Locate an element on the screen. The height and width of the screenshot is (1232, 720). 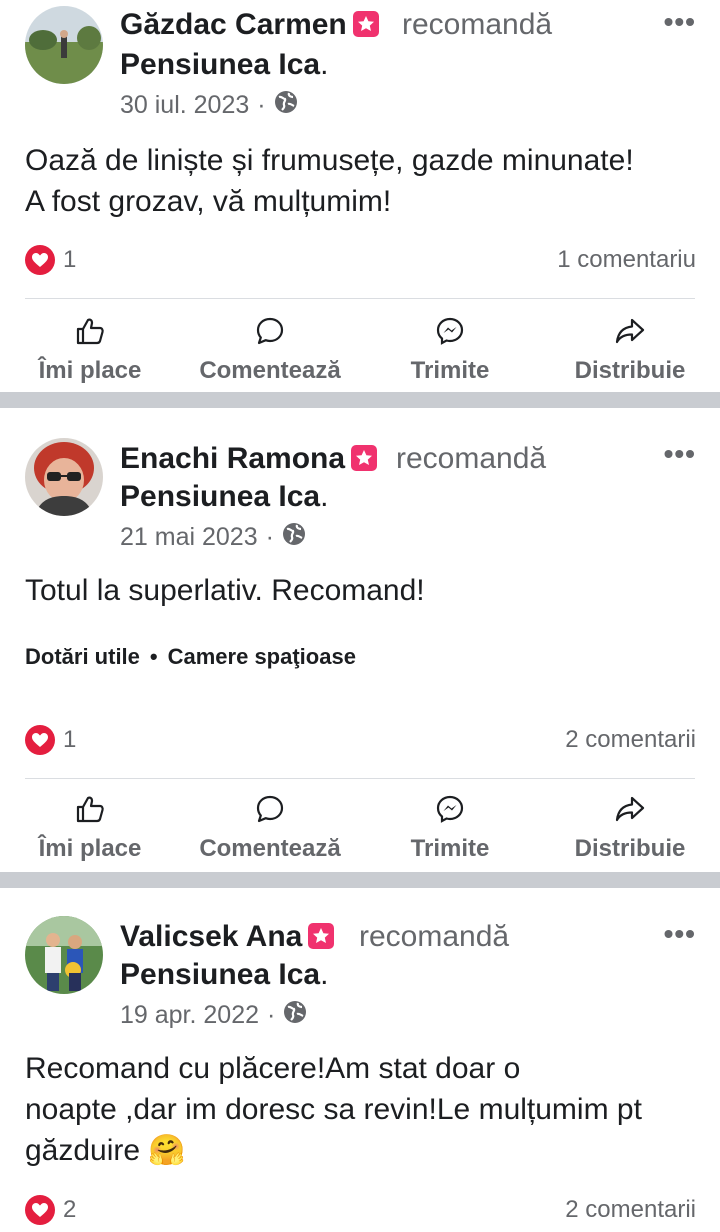
post-text: Totul la superlativ. Recomand! is located at coordinates (365, 590).